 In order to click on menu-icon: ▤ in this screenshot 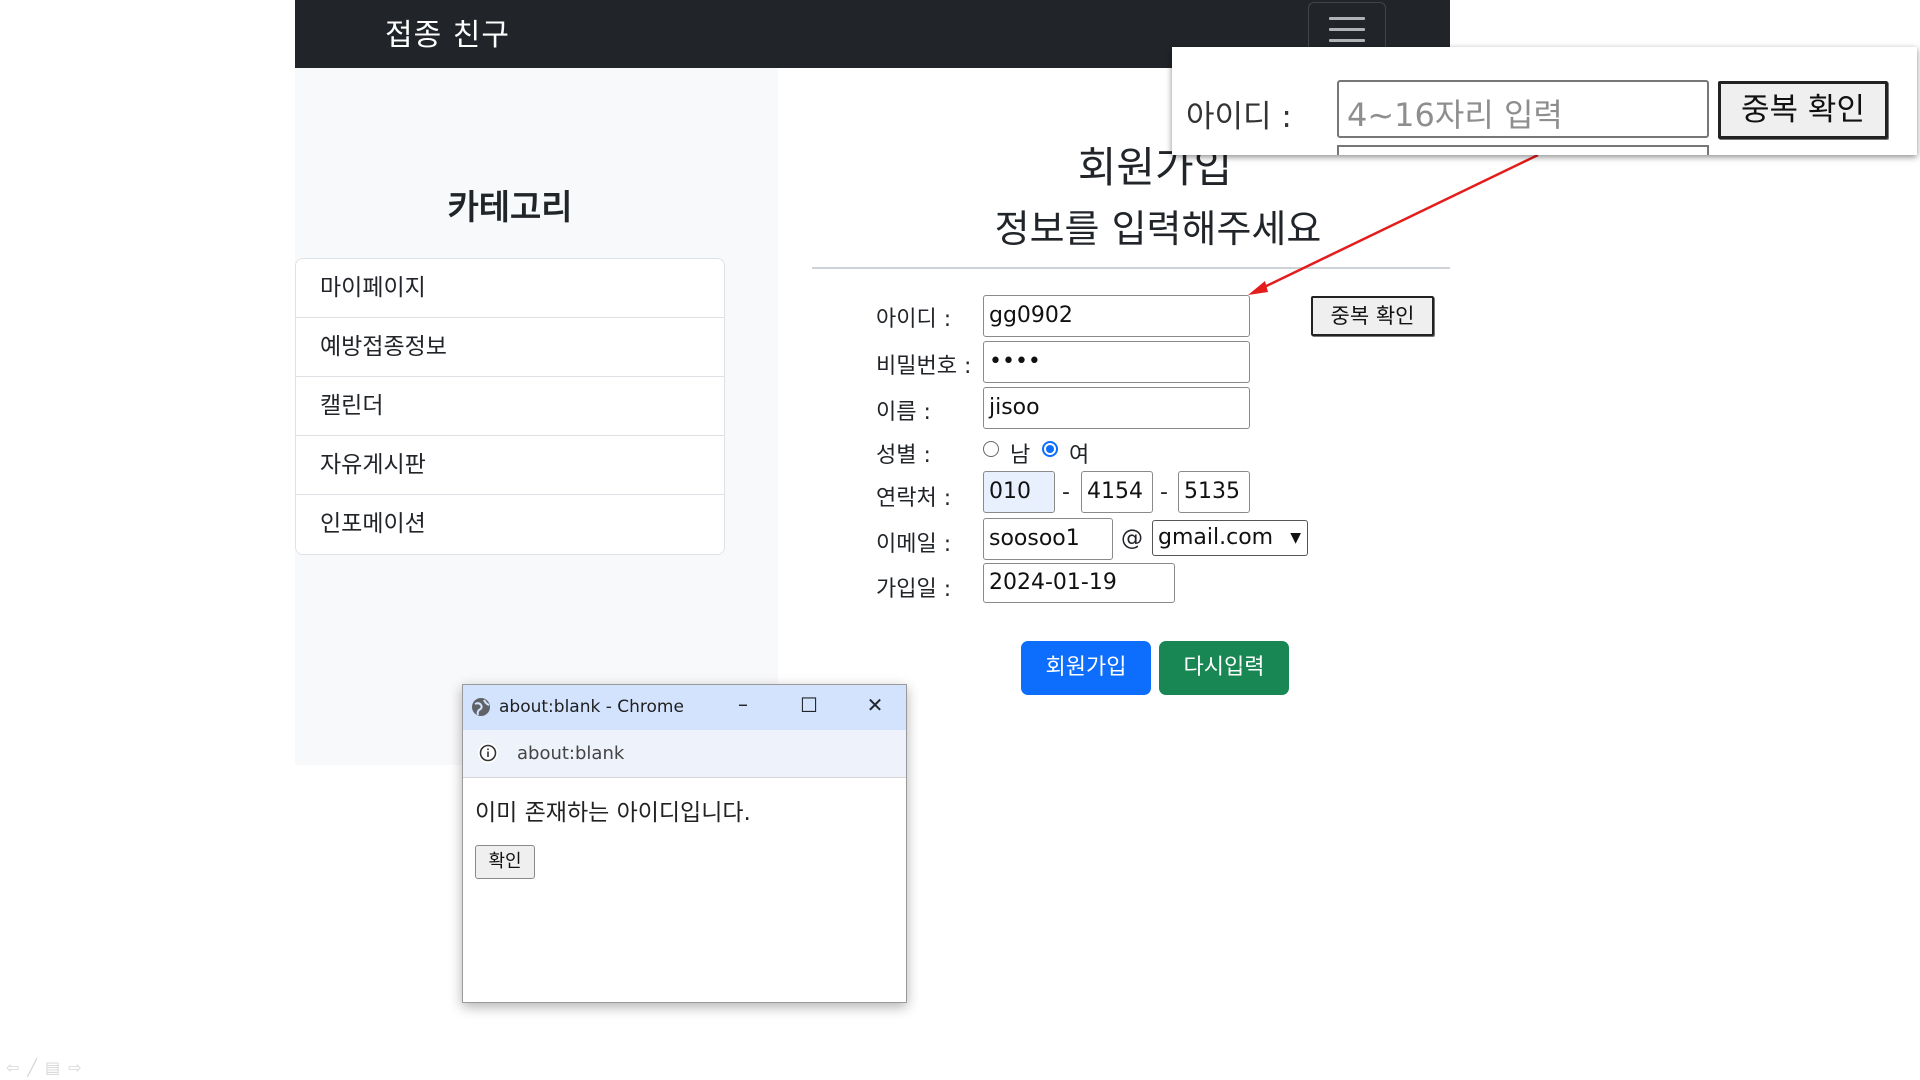, I will do `click(56, 1067)`.